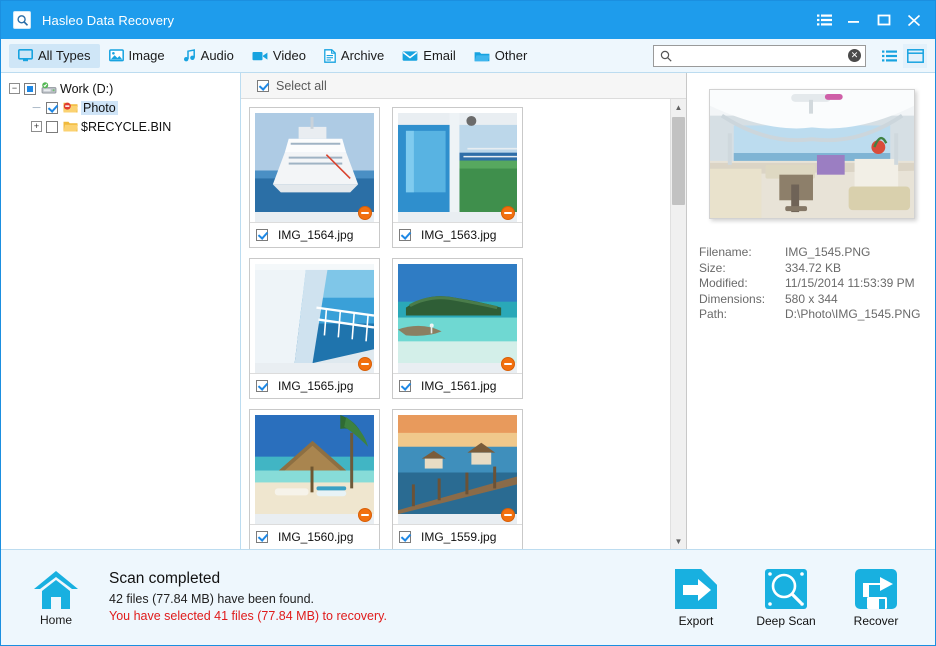 The image size is (936, 646). Describe the element at coordinates (354, 56) in the screenshot. I see `tab-archive: Archive` at that location.